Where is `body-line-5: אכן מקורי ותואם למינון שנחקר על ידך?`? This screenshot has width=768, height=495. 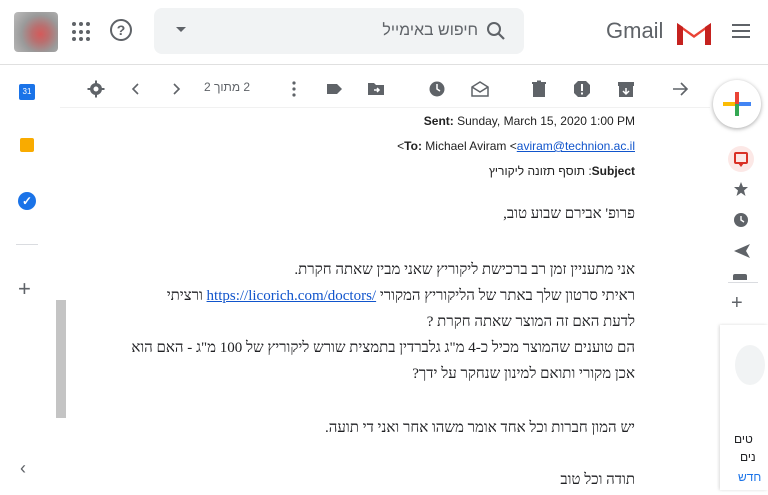 body-line-5: אכן מקורי ותואם למינון שנחקר על ידך? is located at coordinates (523, 374).